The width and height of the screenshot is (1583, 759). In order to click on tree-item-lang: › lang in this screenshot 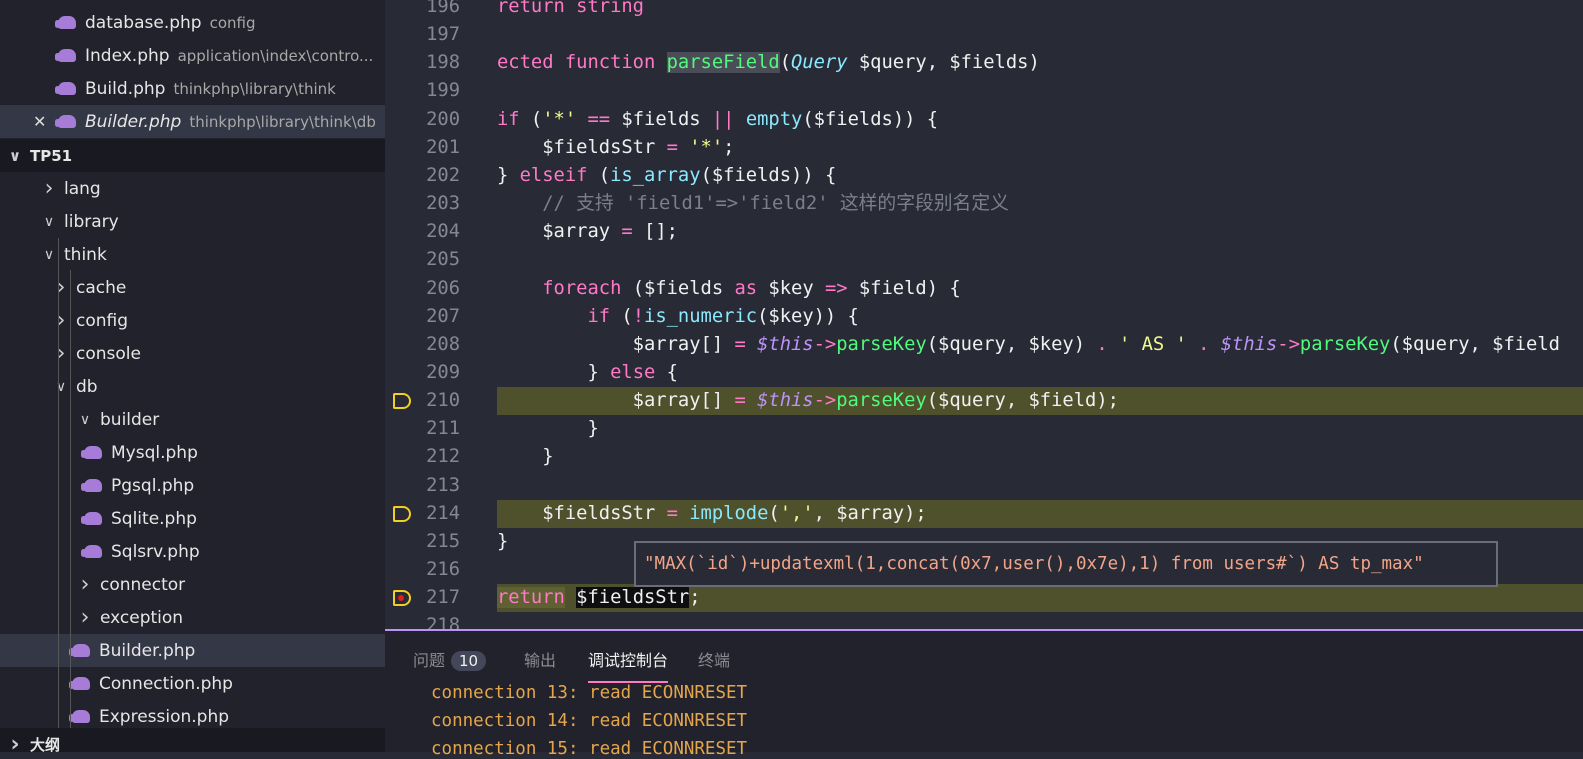, I will do `click(192, 188)`.